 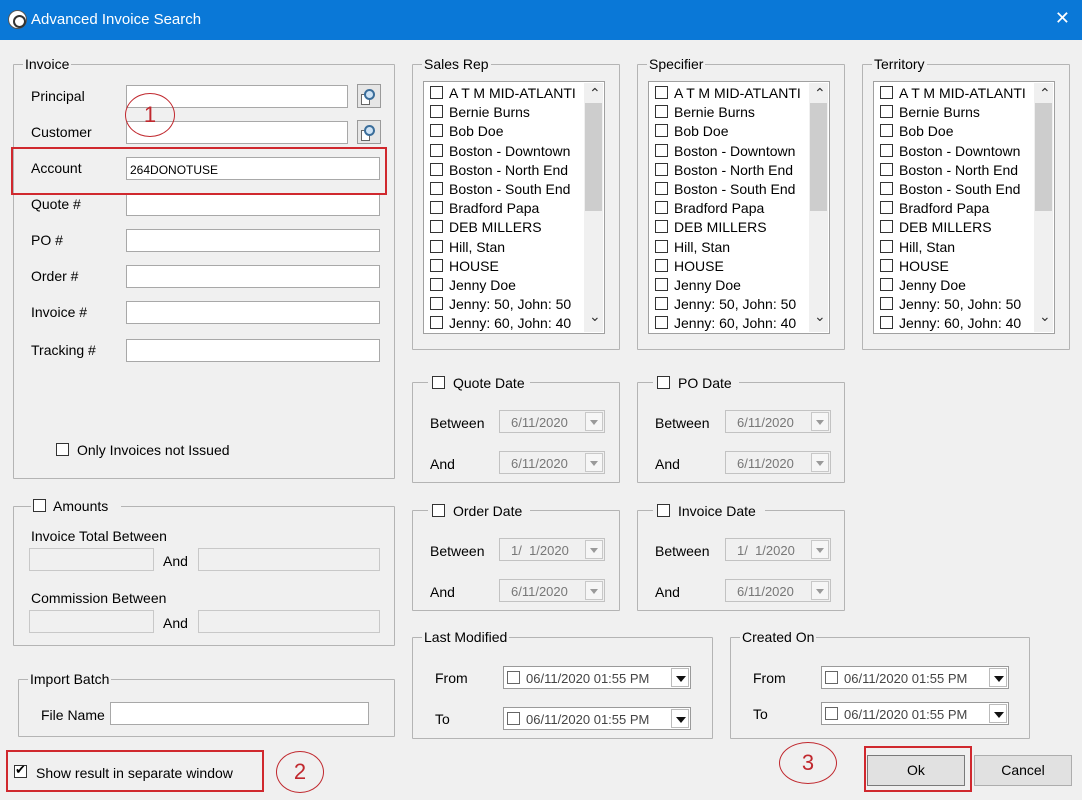 What do you see at coordinates (552, 421) in the screenshot?
I see `quote-date-from-dropdown: 6/11/2020` at bounding box center [552, 421].